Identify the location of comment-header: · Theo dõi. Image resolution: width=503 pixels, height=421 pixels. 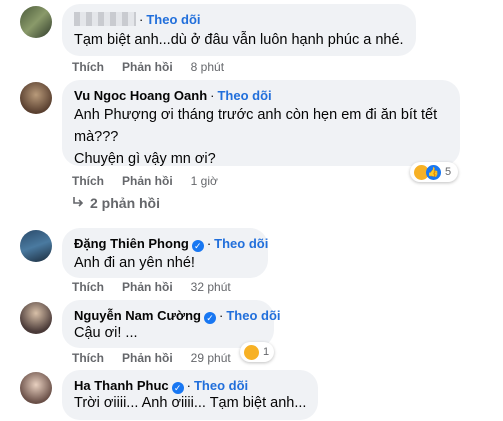
(137, 19).